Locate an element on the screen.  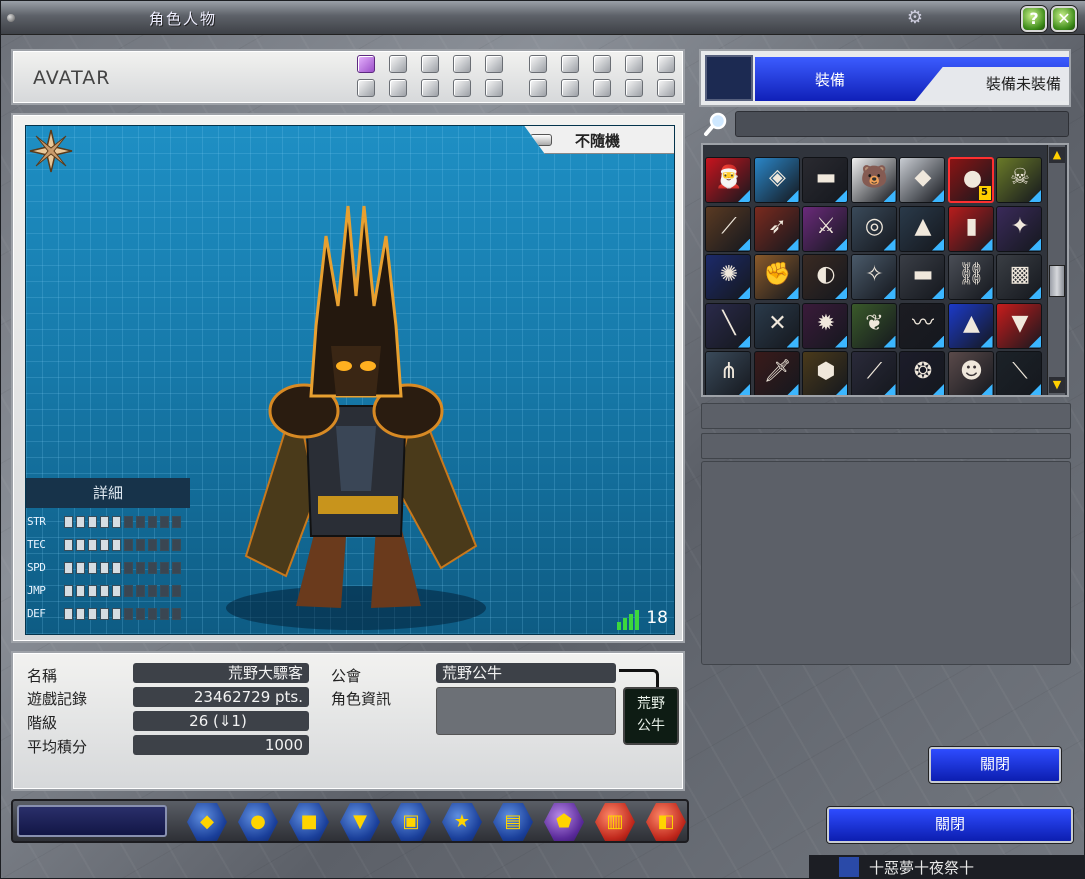
silver-wings-icon: ✕ is located at coordinates (776, 325).